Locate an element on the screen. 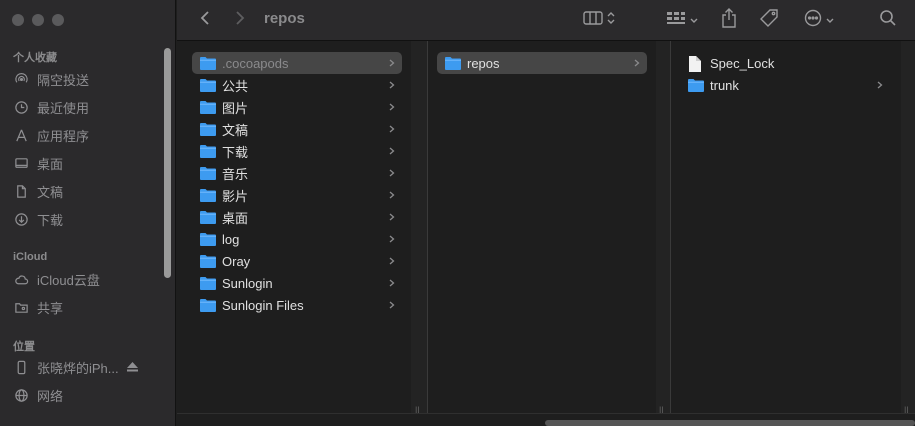 The image size is (915, 426). file-icon is located at coordinates (696, 64).